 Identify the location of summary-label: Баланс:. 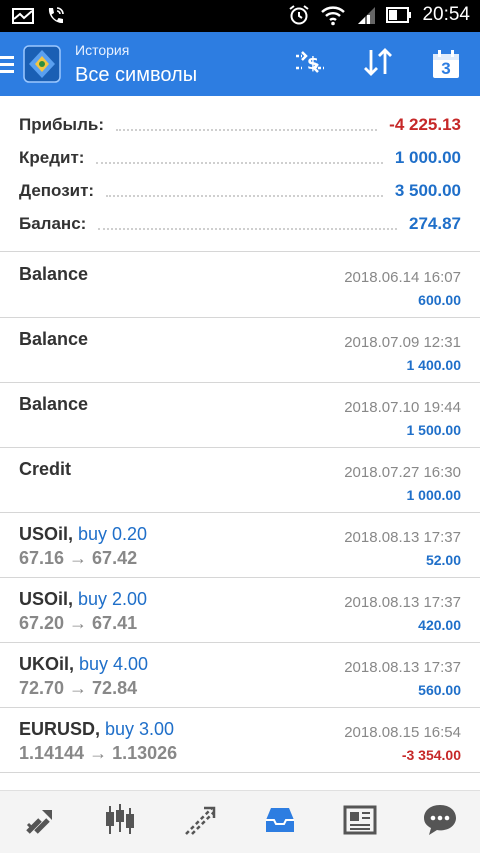
(53, 223).